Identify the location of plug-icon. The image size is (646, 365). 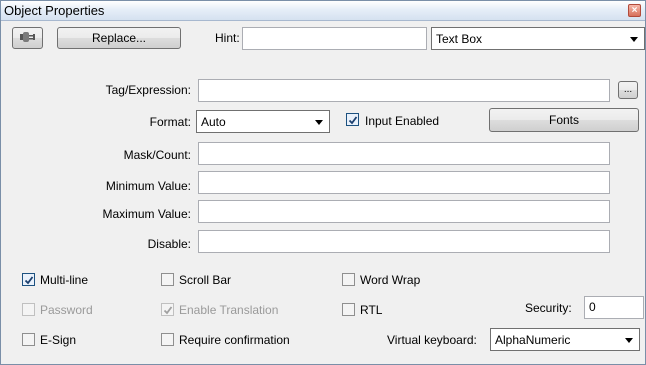
(28, 38).